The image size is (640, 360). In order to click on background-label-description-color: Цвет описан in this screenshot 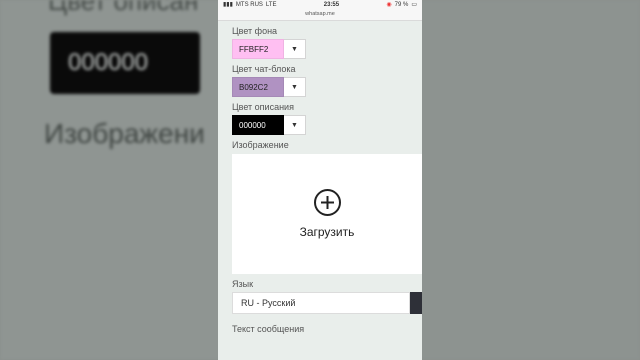, I will do `click(123, 8)`.